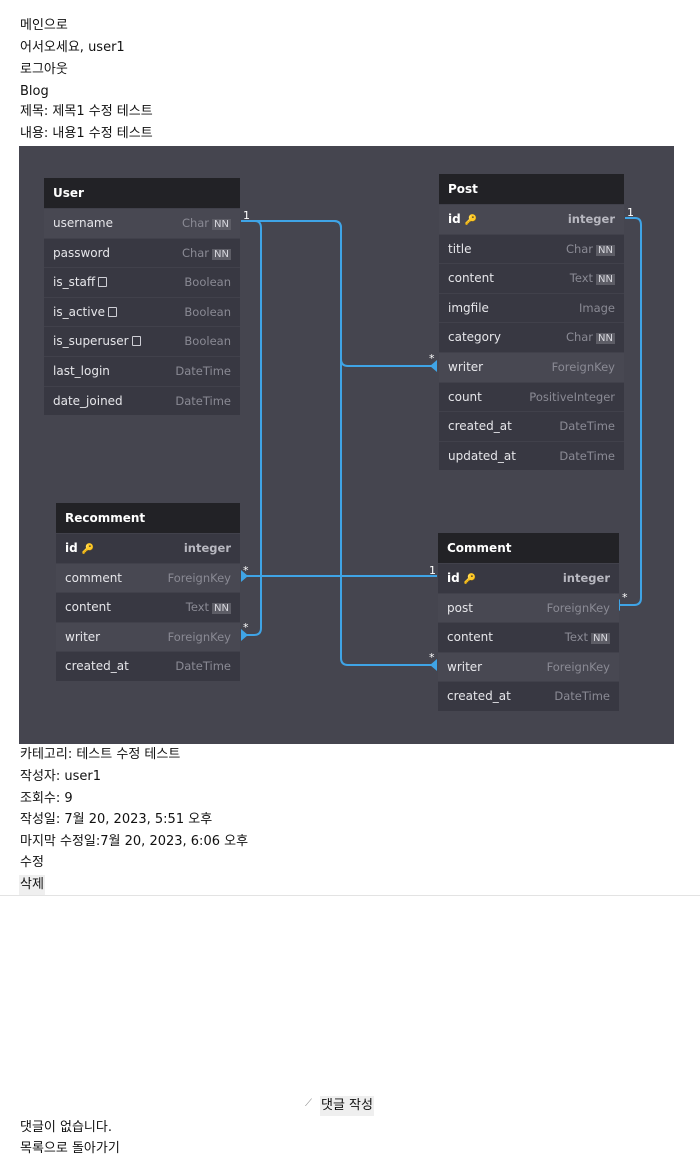 The width and height of the screenshot is (700, 1176). Describe the element at coordinates (100, 754) in the screenshot. I see `post-category: 카테고리: 테스트 수정 테스트` at that location.